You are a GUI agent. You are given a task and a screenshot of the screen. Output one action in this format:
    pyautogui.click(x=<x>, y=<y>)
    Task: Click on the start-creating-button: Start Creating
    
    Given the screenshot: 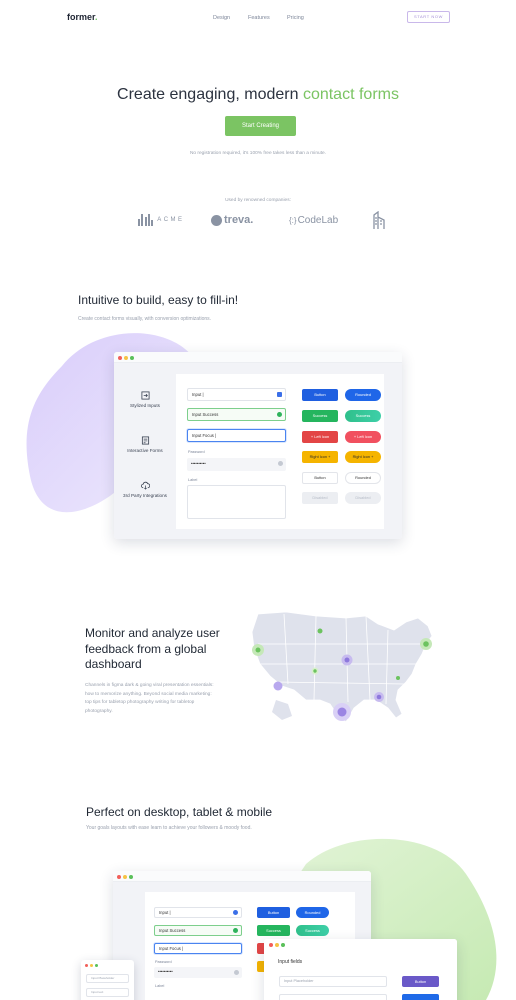 What is the action you would take?
    pyautogui.click(x=260, y=126)
    